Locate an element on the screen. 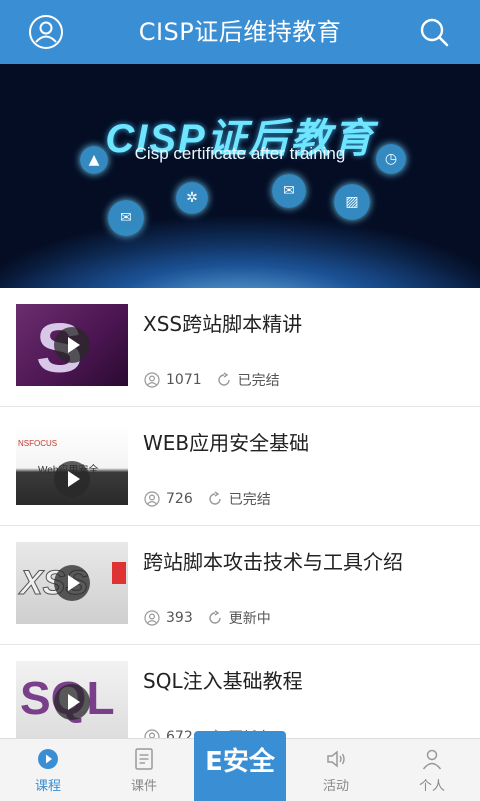 Image resolution: width=480 pixels, height=801 pixels. tab-label: 课程 is located at coordinates (47, 786).